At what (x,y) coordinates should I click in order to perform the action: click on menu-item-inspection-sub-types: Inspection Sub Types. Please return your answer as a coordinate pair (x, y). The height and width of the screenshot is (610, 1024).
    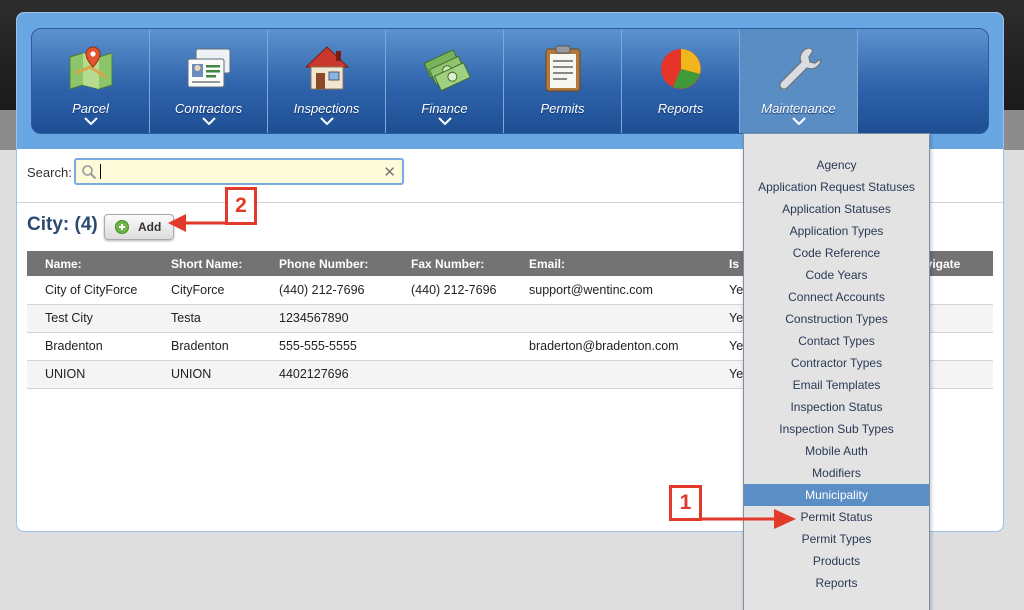
    Looking at the image, I should click on (836, 429).